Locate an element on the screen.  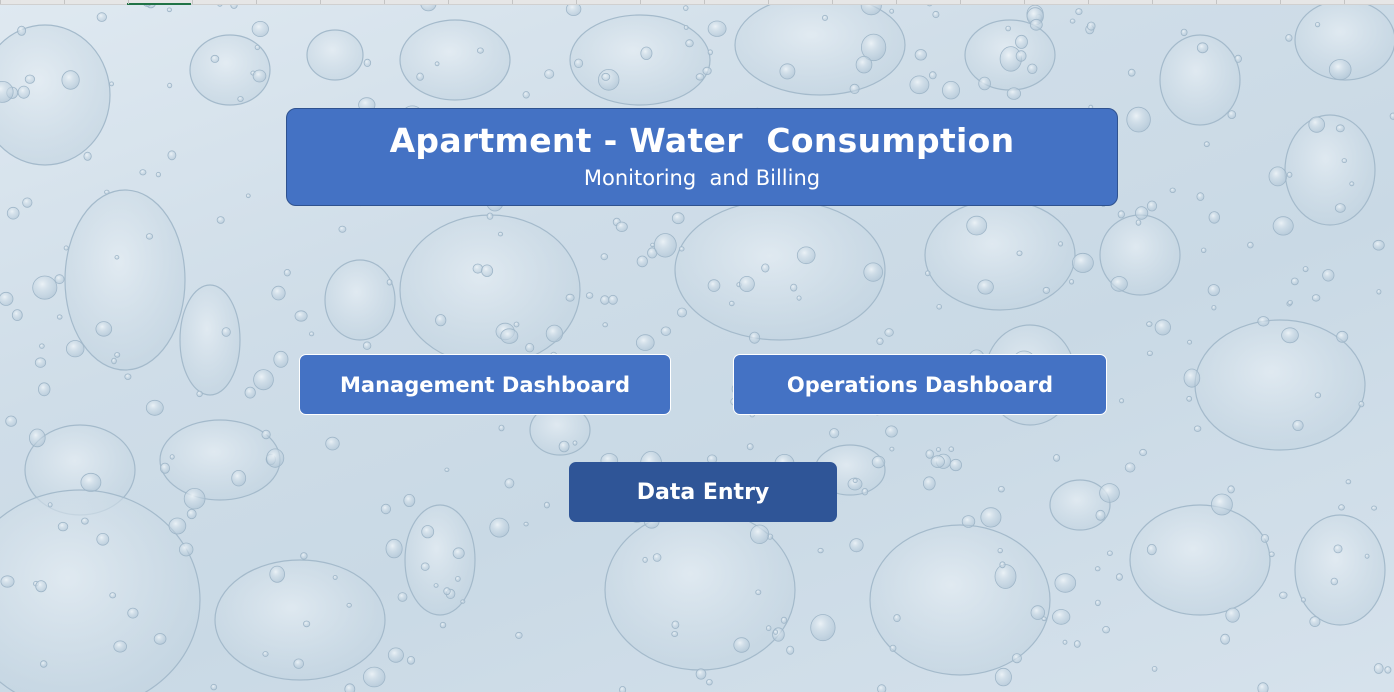
app-title: Apartment - Water Consumption is located at coordinates (702, 140).